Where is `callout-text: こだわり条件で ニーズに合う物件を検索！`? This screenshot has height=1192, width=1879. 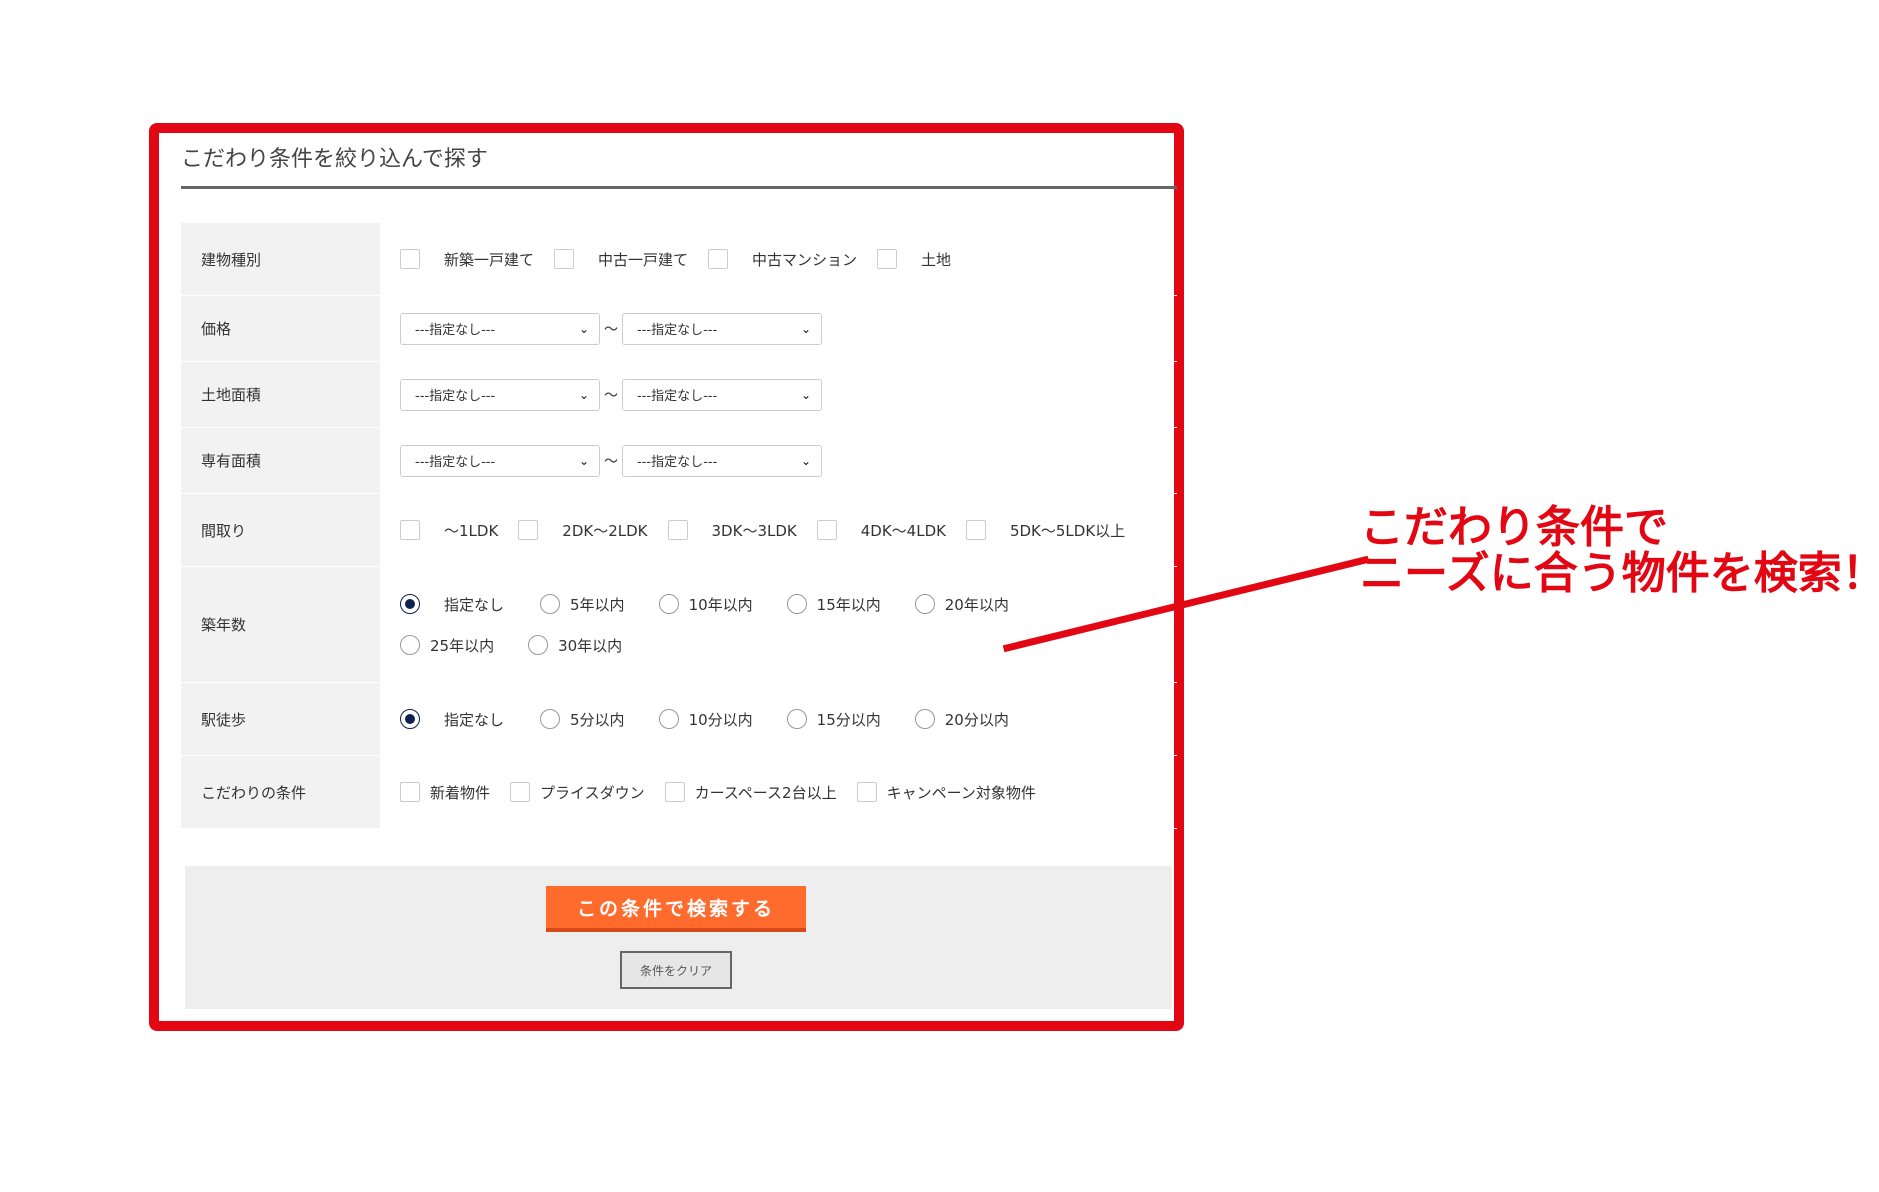
callout-text: こだわり条件で ニーズに合う物件を検索！ is located at coordinates (1619, 551).